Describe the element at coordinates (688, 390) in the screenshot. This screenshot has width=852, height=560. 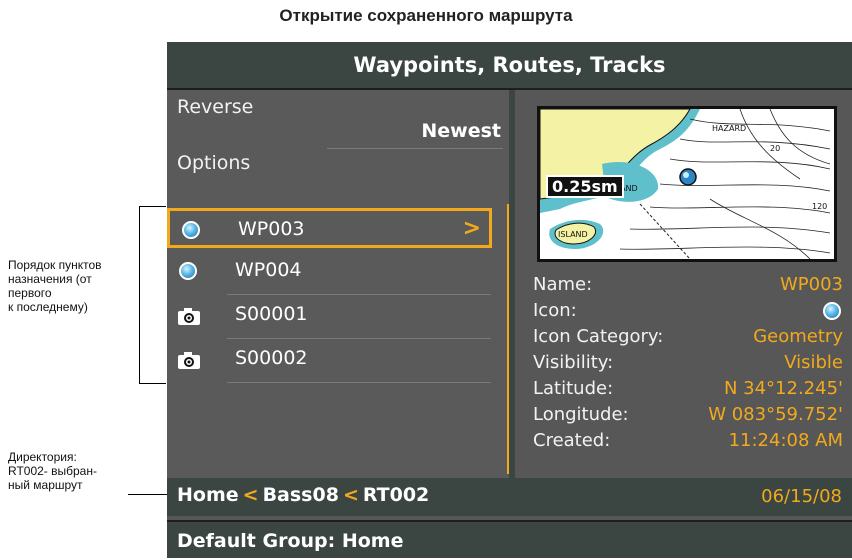
I see `detail-latitude: Latitude: N 34°12.245'` at that location.